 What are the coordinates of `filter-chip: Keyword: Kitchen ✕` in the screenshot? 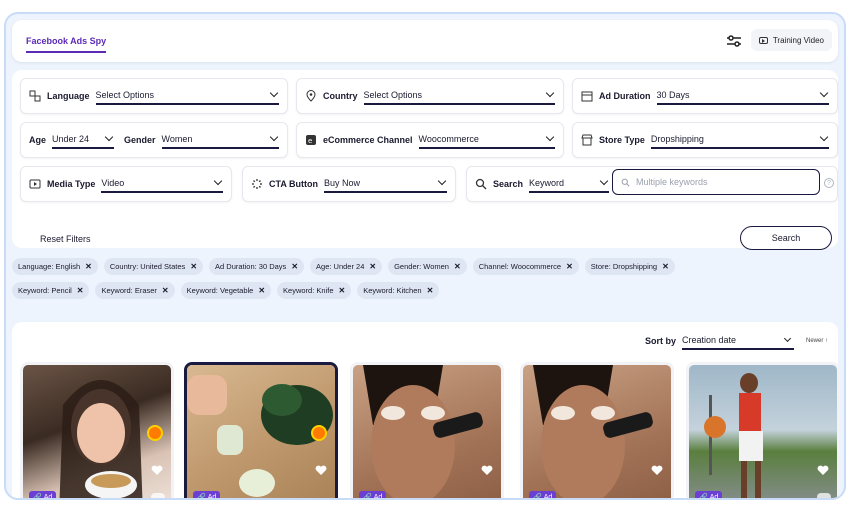 It's located at (398, 290).